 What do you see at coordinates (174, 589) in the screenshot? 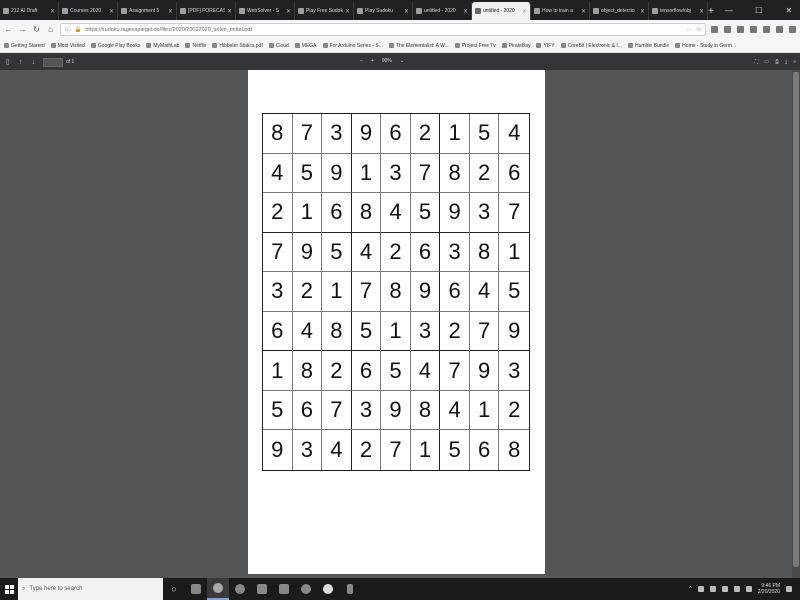
I see `task-view-icon: ○` at bounding box center [174, 589].